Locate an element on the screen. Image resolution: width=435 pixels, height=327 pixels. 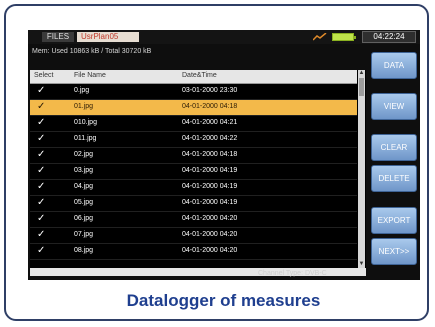
user-plan-tab: UsrPlan05 is located at coordinates (108, 37).